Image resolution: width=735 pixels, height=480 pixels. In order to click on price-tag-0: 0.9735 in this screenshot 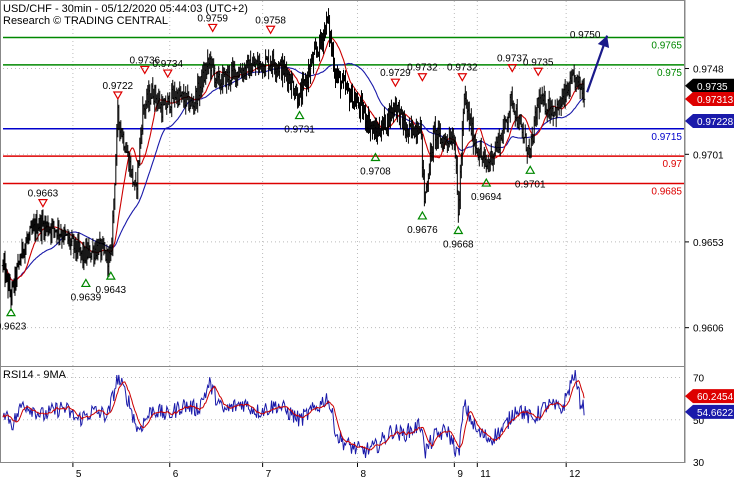, I will do `click(712, 87)`.